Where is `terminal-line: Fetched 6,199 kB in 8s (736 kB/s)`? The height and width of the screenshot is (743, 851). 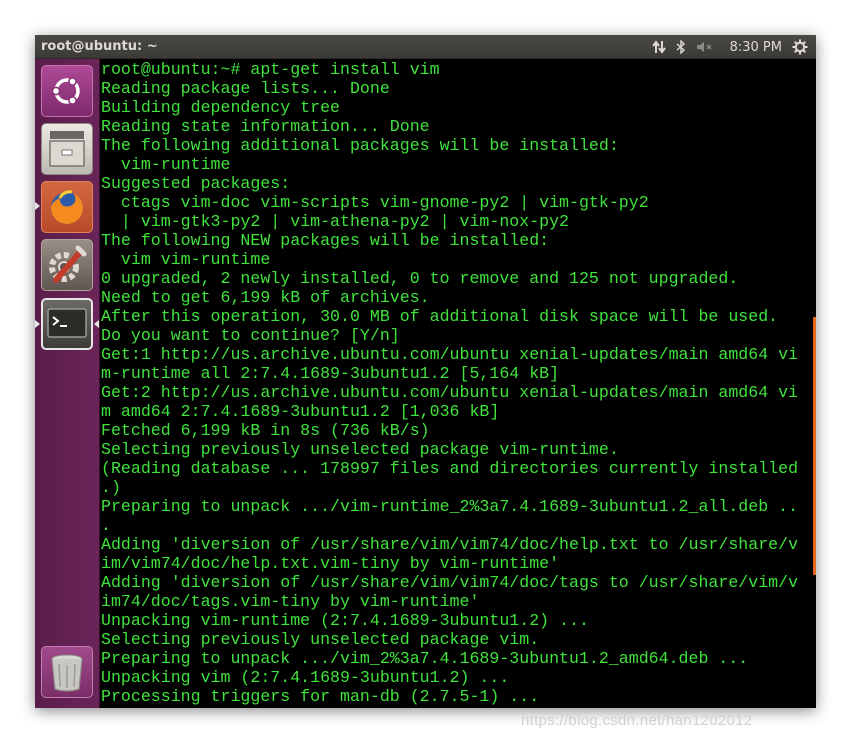 terminal-line: Fetched 6,199 kB in 8s (736 kB/s) is located at coordinates (265, 430).